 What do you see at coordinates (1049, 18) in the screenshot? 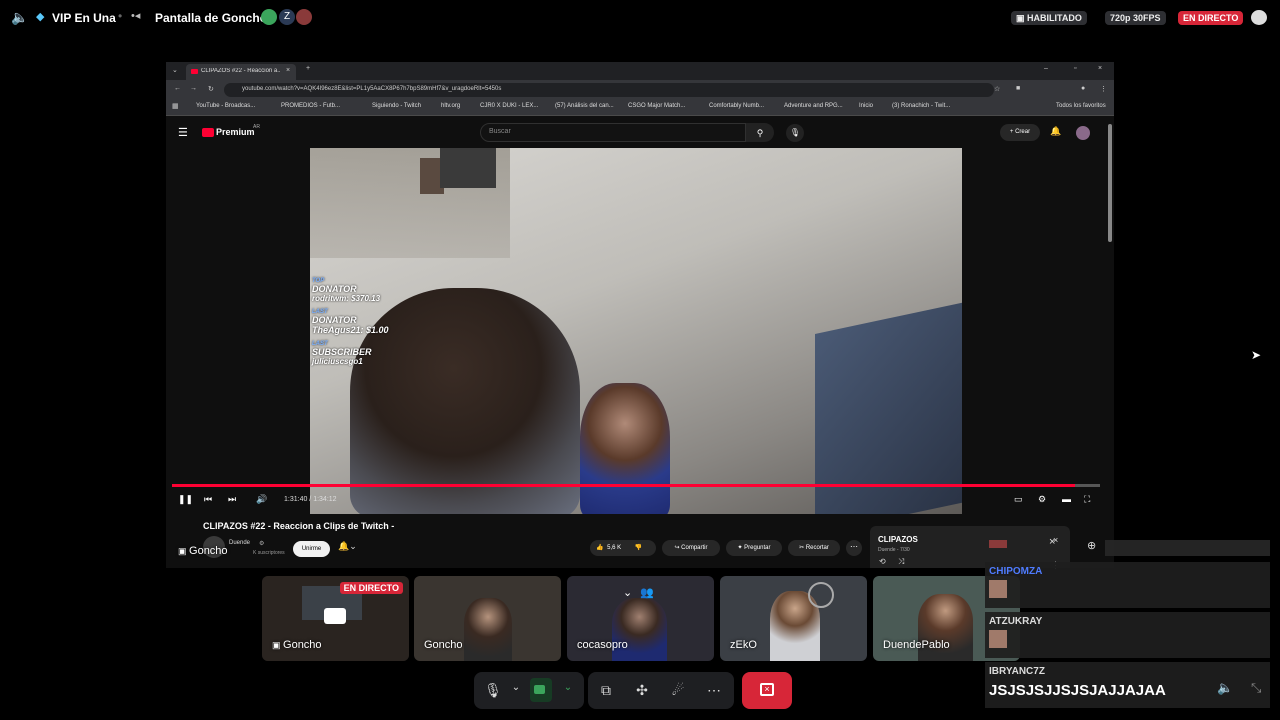
I see `enabled-badge: ▣ HABILITADO` at bounding box center [1049, 18].